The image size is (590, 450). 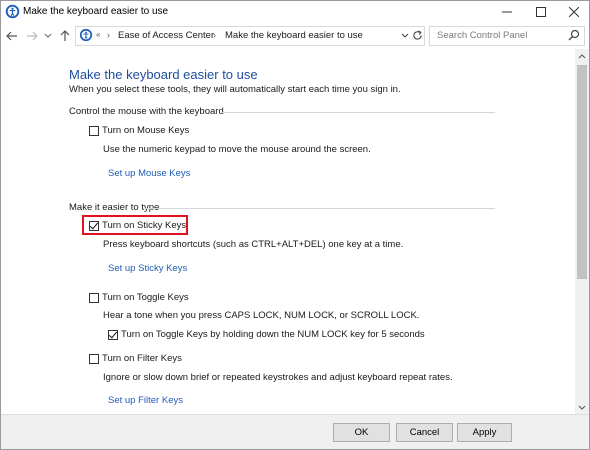 I want to click on filter-keys-checkbox-row: Turn on Filter Keys, so click(x=135, y=358).